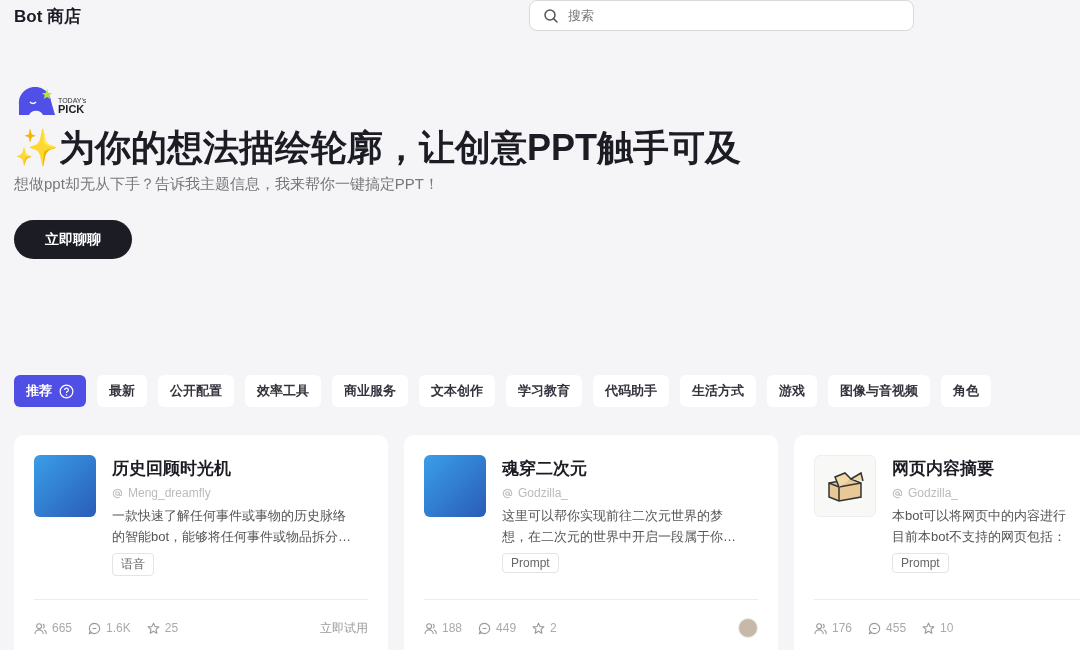 This screenshot has width=1080, height=650. I want to click on bot-card: 魂穿二次元 Godzilla_ 这里可以帮你实现前往二次元世界的梦 想，在二次元的世界中开启一段属于你… Prompt 188 449 2, so click(591, 542).